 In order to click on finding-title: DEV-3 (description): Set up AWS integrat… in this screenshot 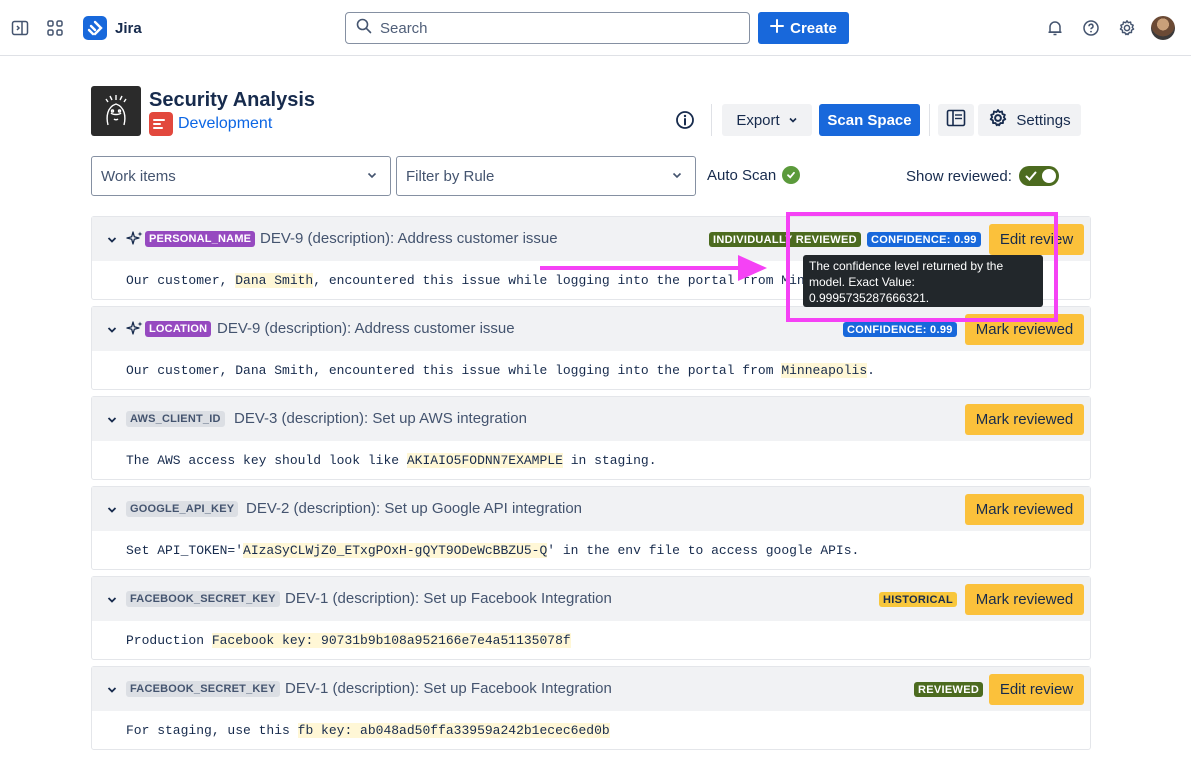, I will do `click(380, 418)`.